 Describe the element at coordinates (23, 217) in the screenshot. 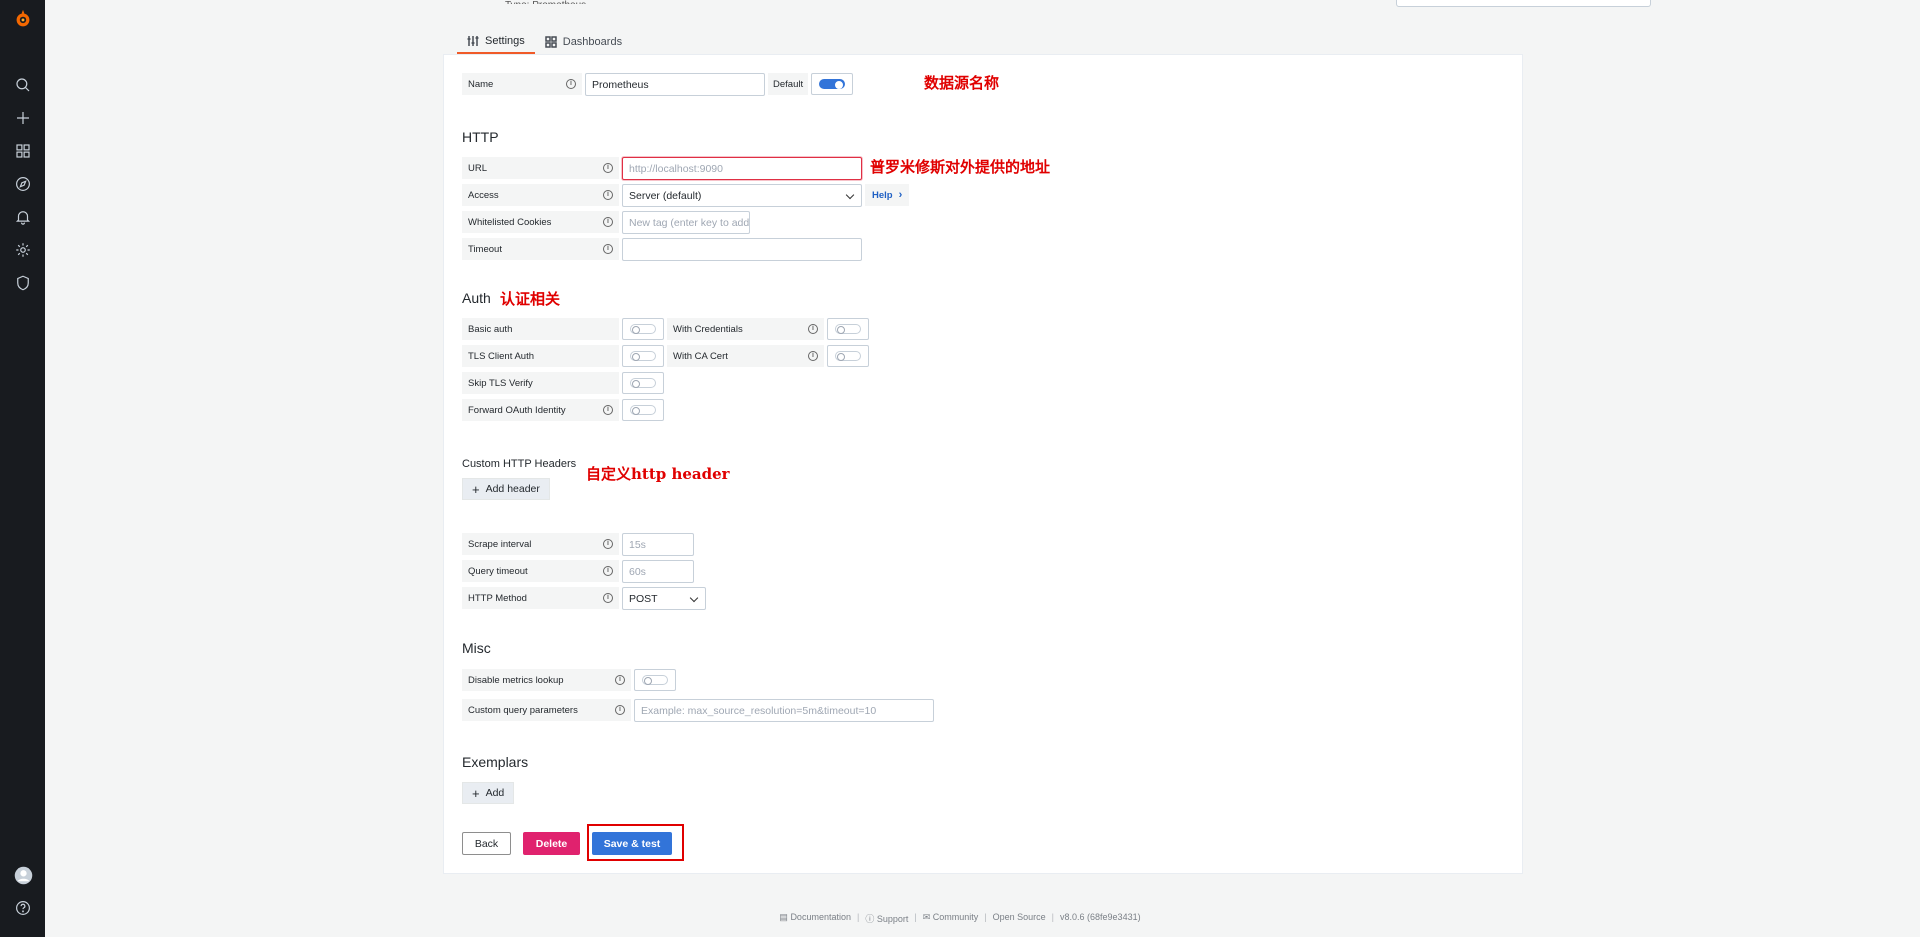

I see `alerting-bell-icon` at that location.